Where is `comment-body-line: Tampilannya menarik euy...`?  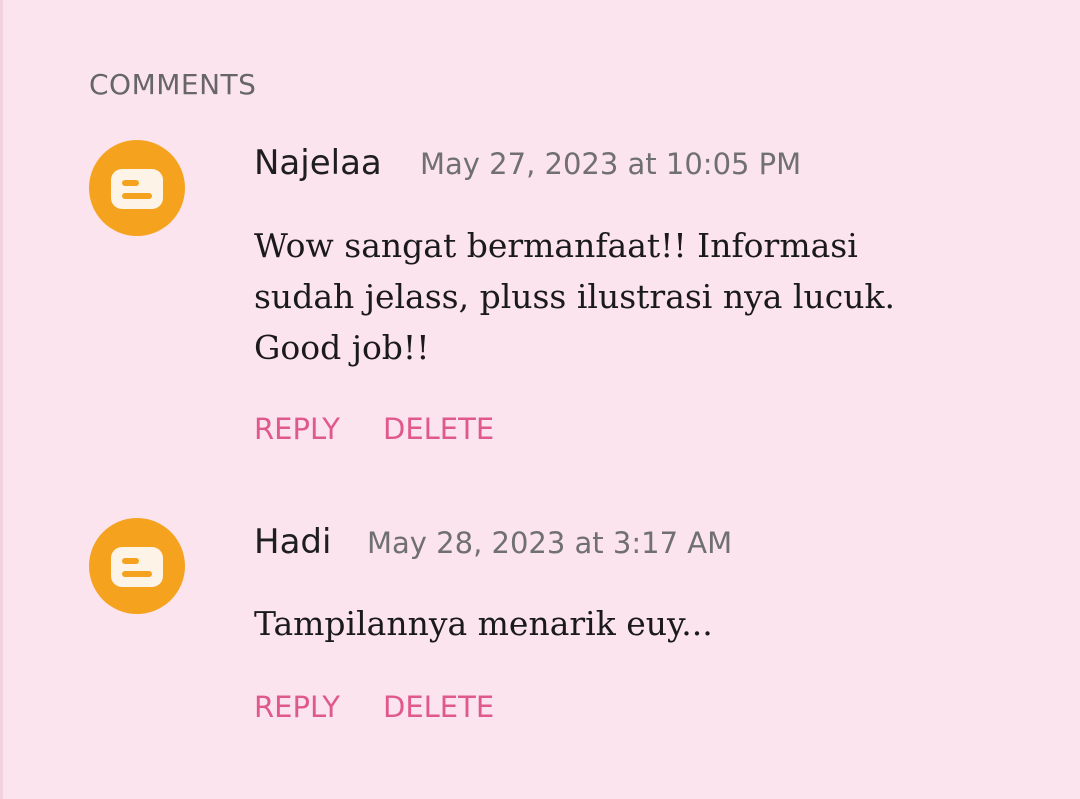
comment-body-line: Tampilannya menarik euy... is located at coordinates (483, 623).